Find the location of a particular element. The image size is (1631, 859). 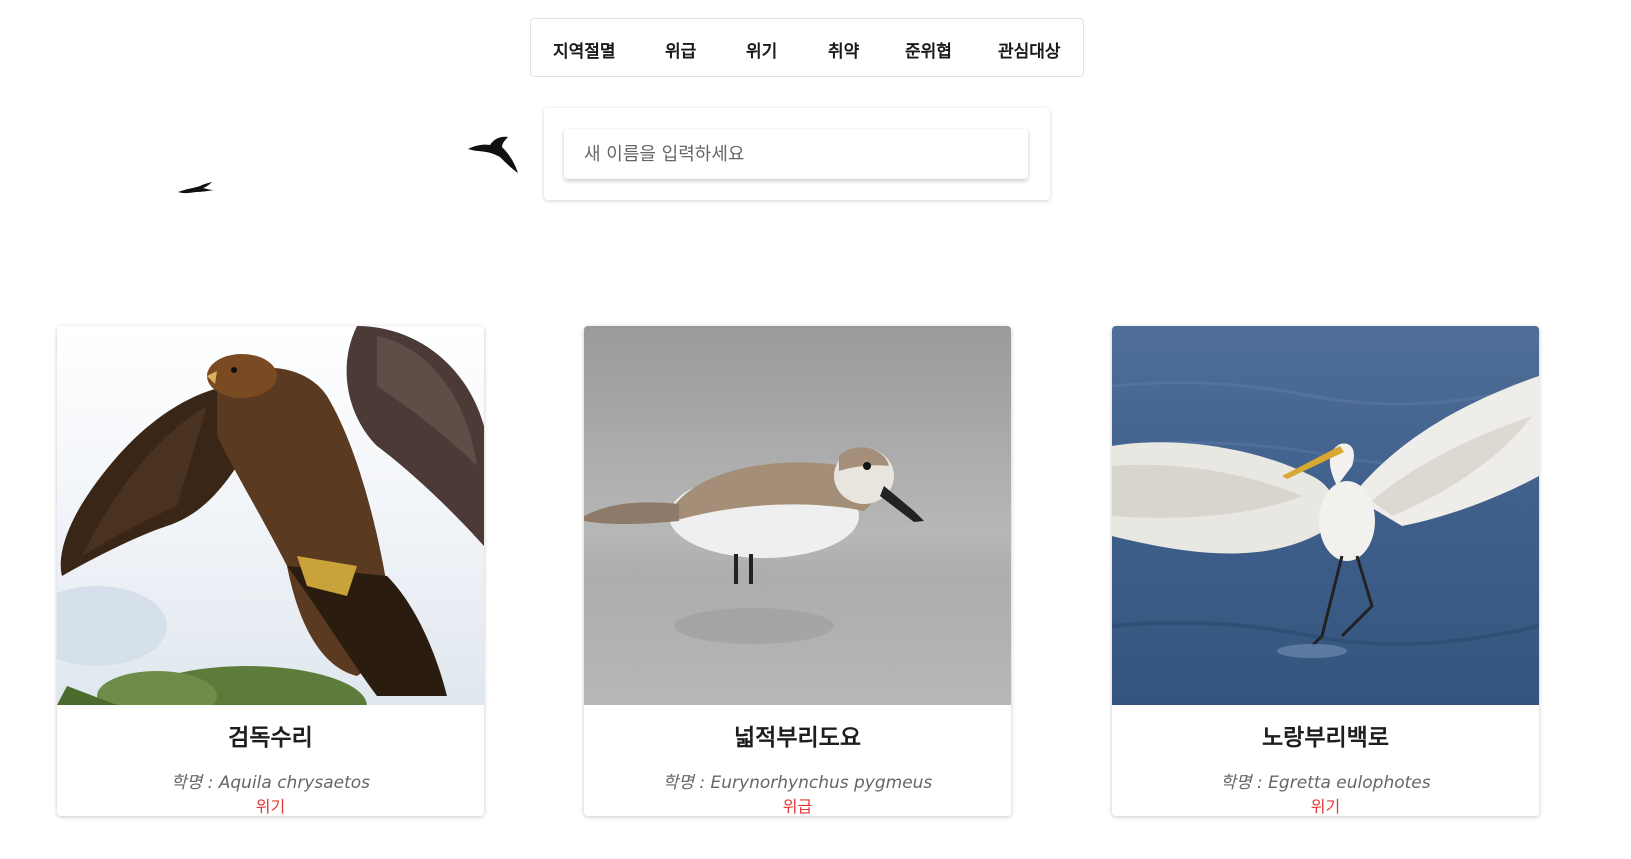

category-tabs: 지역절멸 위급 위기 취약 준위협 관심대상 is located at coordinates (807, 47).